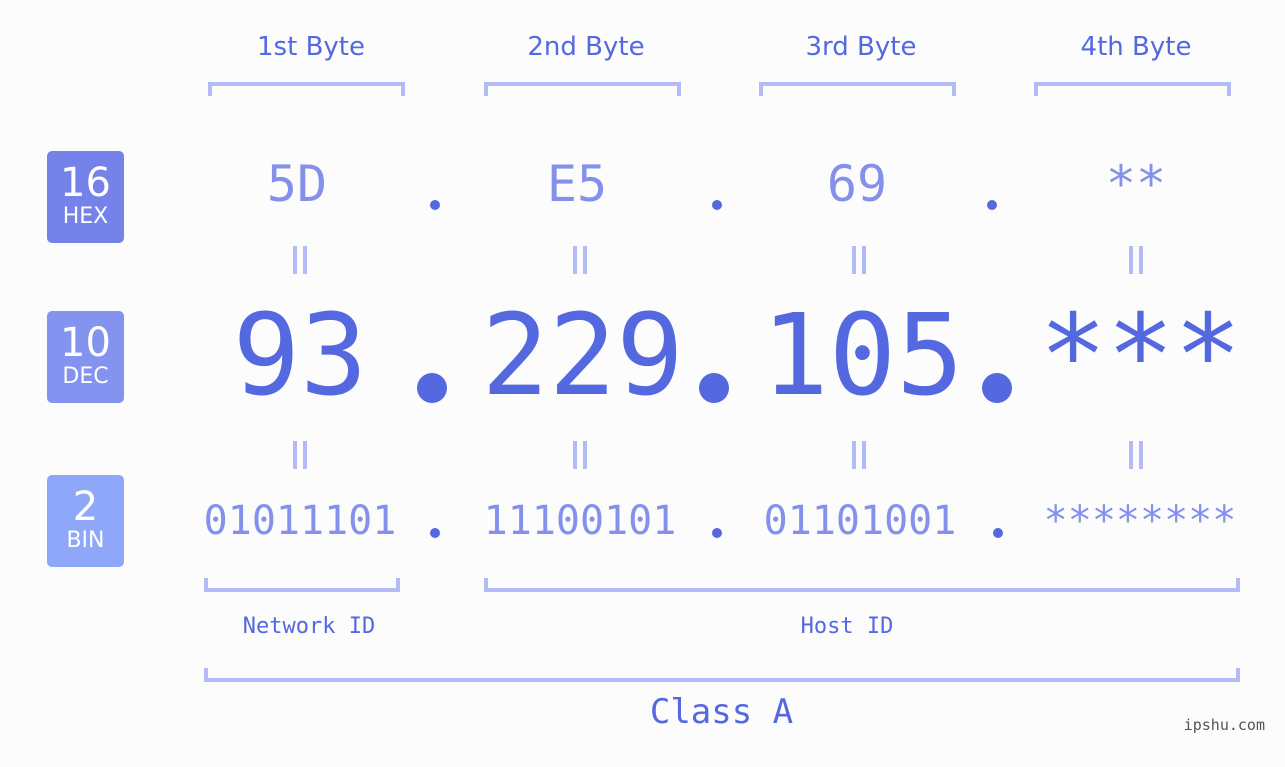 The height and width of the screenshot is (767, 1285). What do you see at coordinates (85, 507) in the screenshot?
I see `bin-base-number: 2` at bounding box center [85, 507].